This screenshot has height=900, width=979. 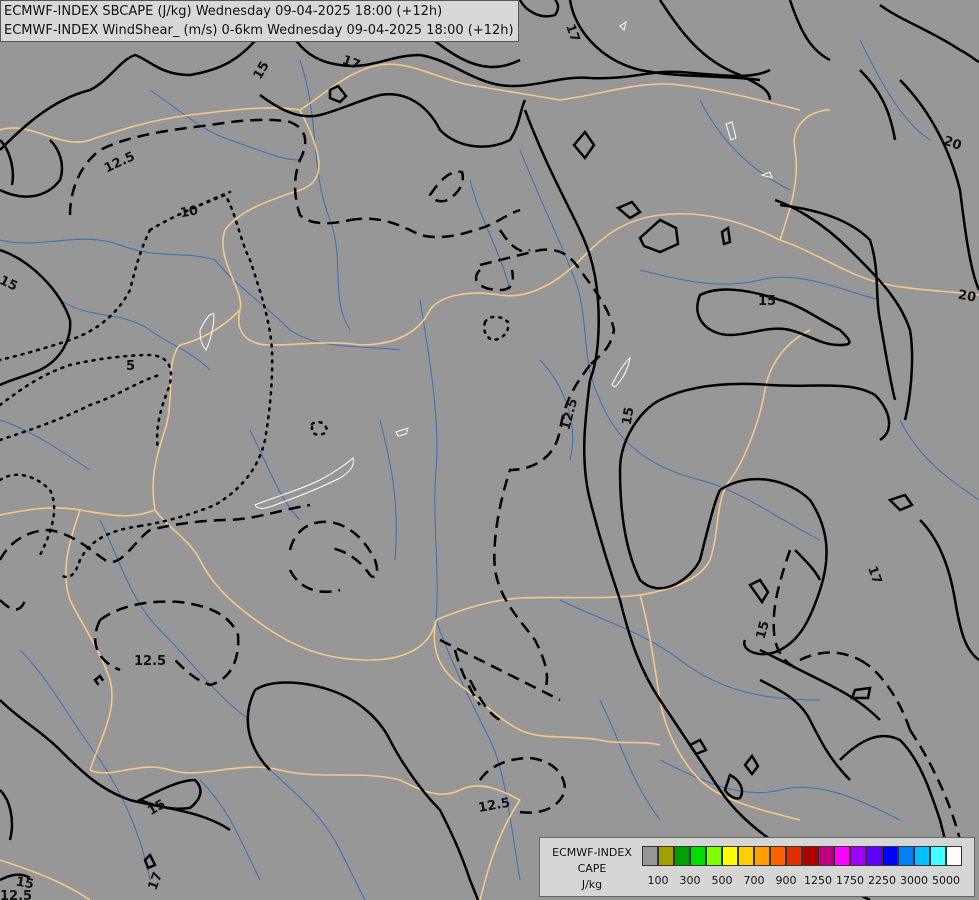 I want to click on legend-tick-label: 900, so click(x=786, y=880).